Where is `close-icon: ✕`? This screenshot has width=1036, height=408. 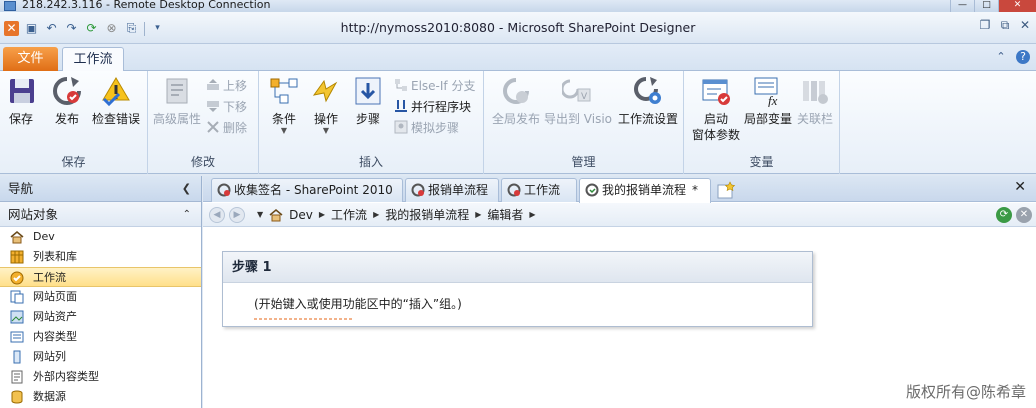 close-icon: ✕ is located at coordinates (1017, 6).